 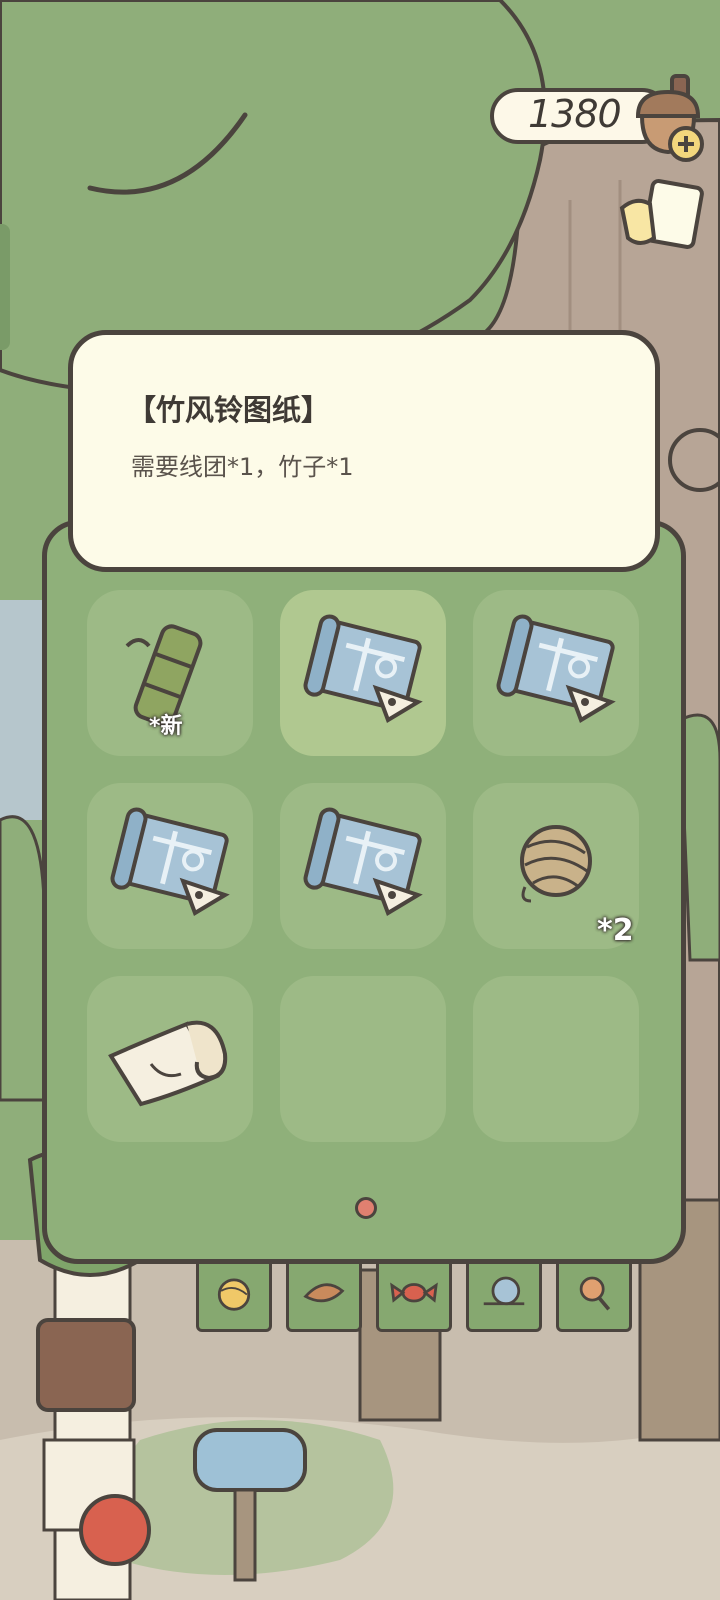 What do you see at coordinates (595, 1293) in the screenshot?
I see `magnifier-icon` at bounding box center [595, 1293].